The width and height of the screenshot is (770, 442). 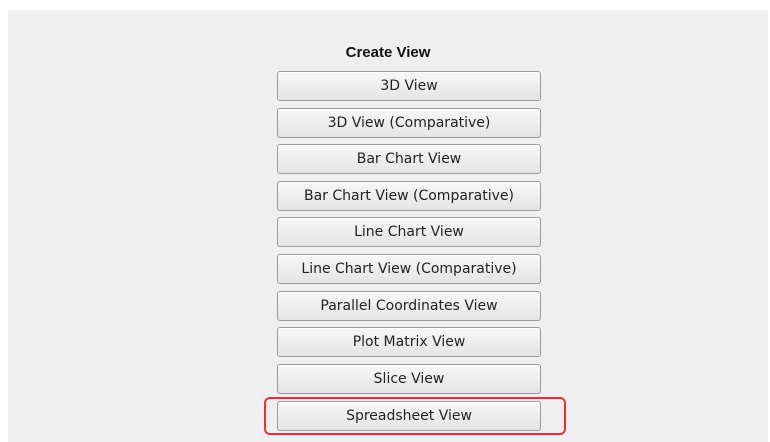 What do you see at coordinates (409, 86) in the screenshot?
I see `3d-view-button: 3D View` at bounding box center [409, 86].